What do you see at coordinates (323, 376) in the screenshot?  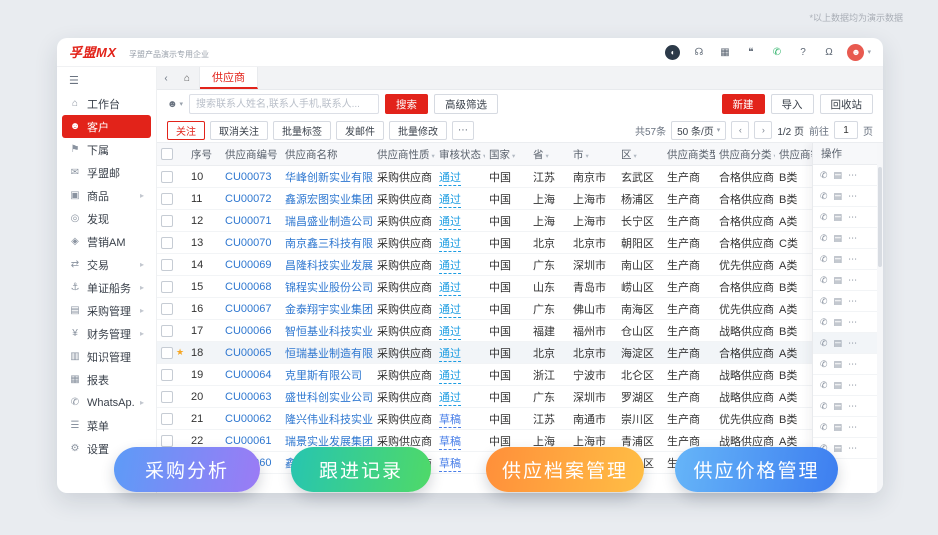 I see `supplier-name-link: 克里斯有限公司` at bounding box center [323, 376].